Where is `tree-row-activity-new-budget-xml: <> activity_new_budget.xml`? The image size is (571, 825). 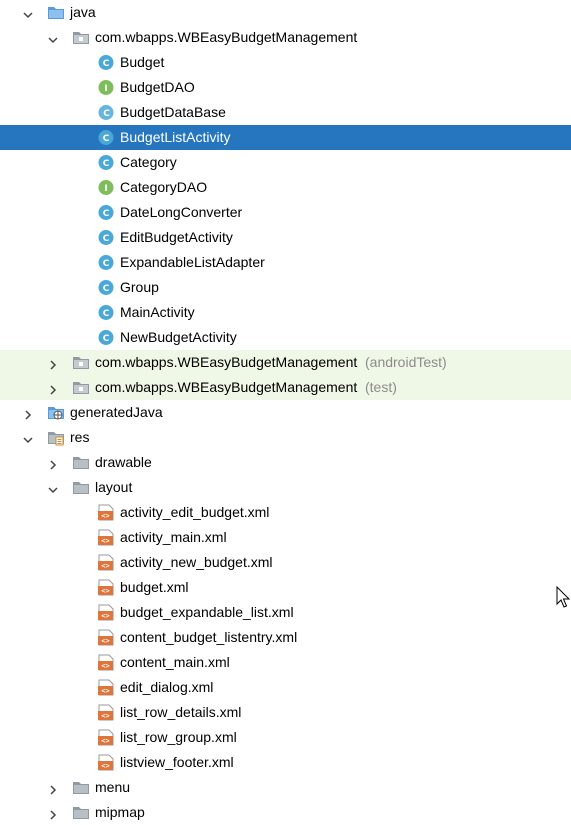
tree-row-activity-new-budget-xml: <> activity_new_budget.xml is located at coordinates (285, 562).